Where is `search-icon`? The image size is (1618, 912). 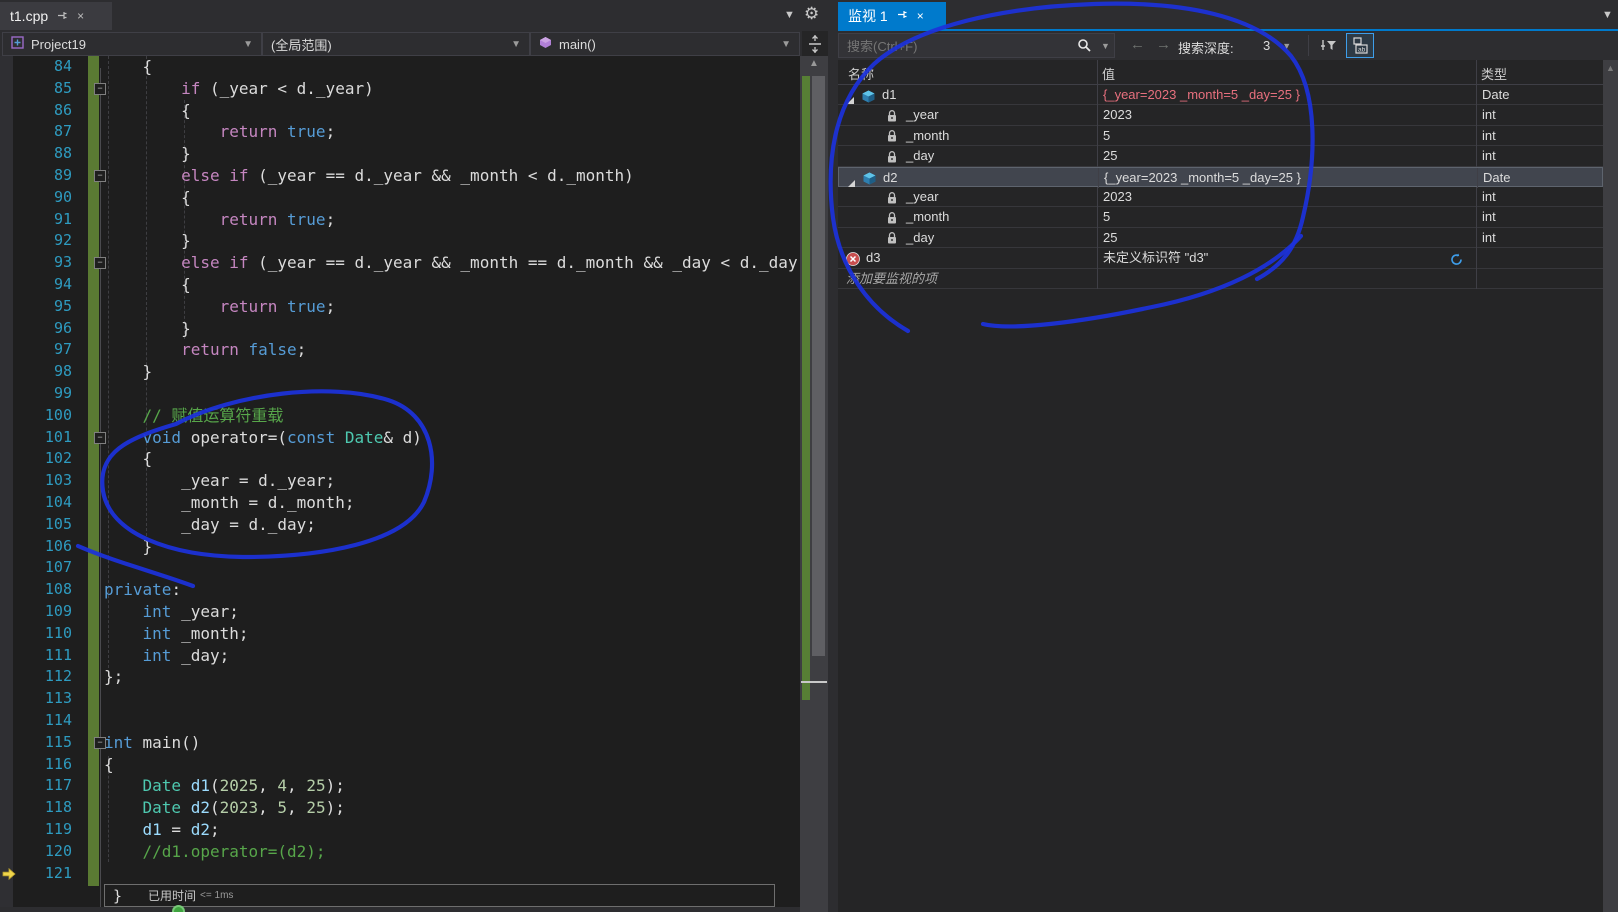 search-icon is located at coordinates (1084, 48).